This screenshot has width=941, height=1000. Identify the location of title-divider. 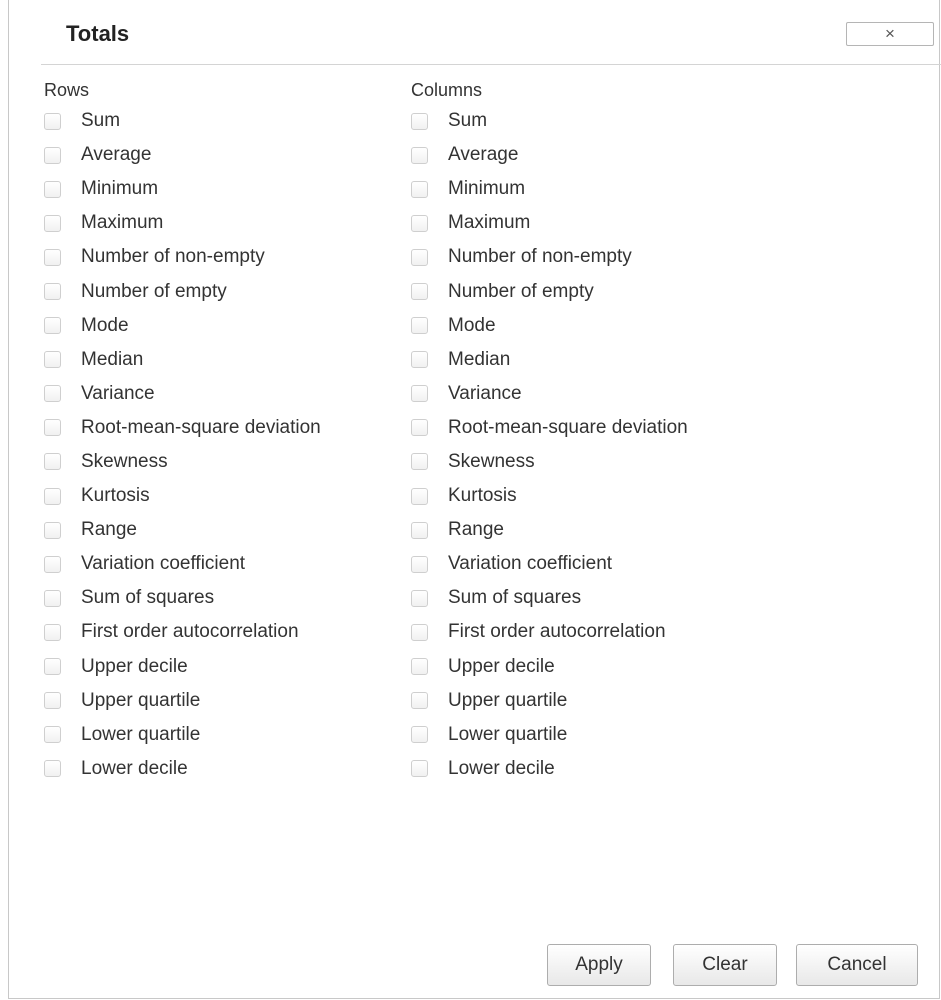
(491, 64).